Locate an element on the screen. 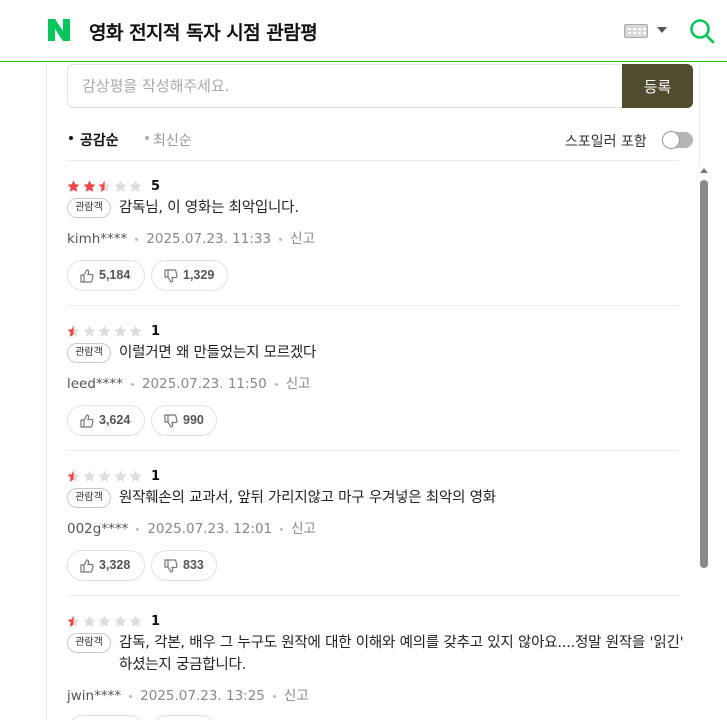 This screenshot has width=727, height=720. author-id: leed**** is located at coordinates (95, 384).